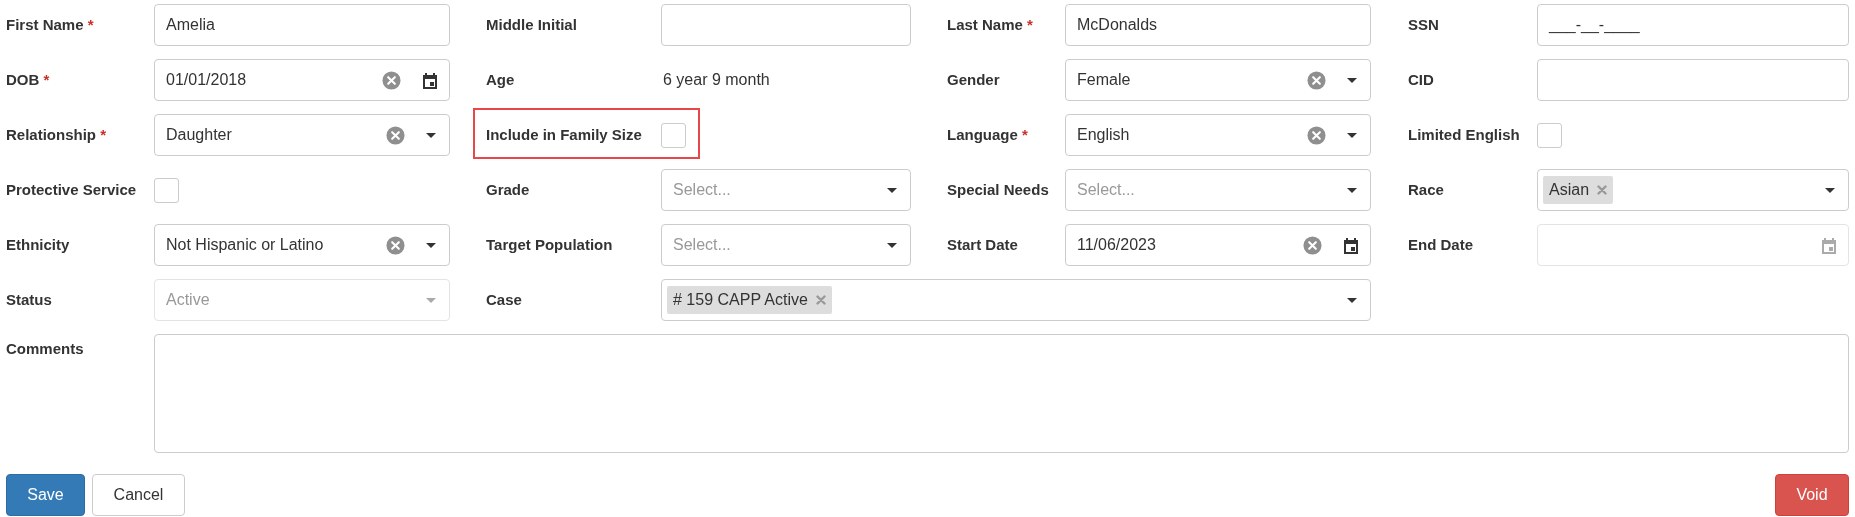 The height and width of the screenshot is (517, 1855). What do you see at coordinates (1464, 134) in the screenshot?
I see `field-label: Limited English` at bounding box center [1464, 134].